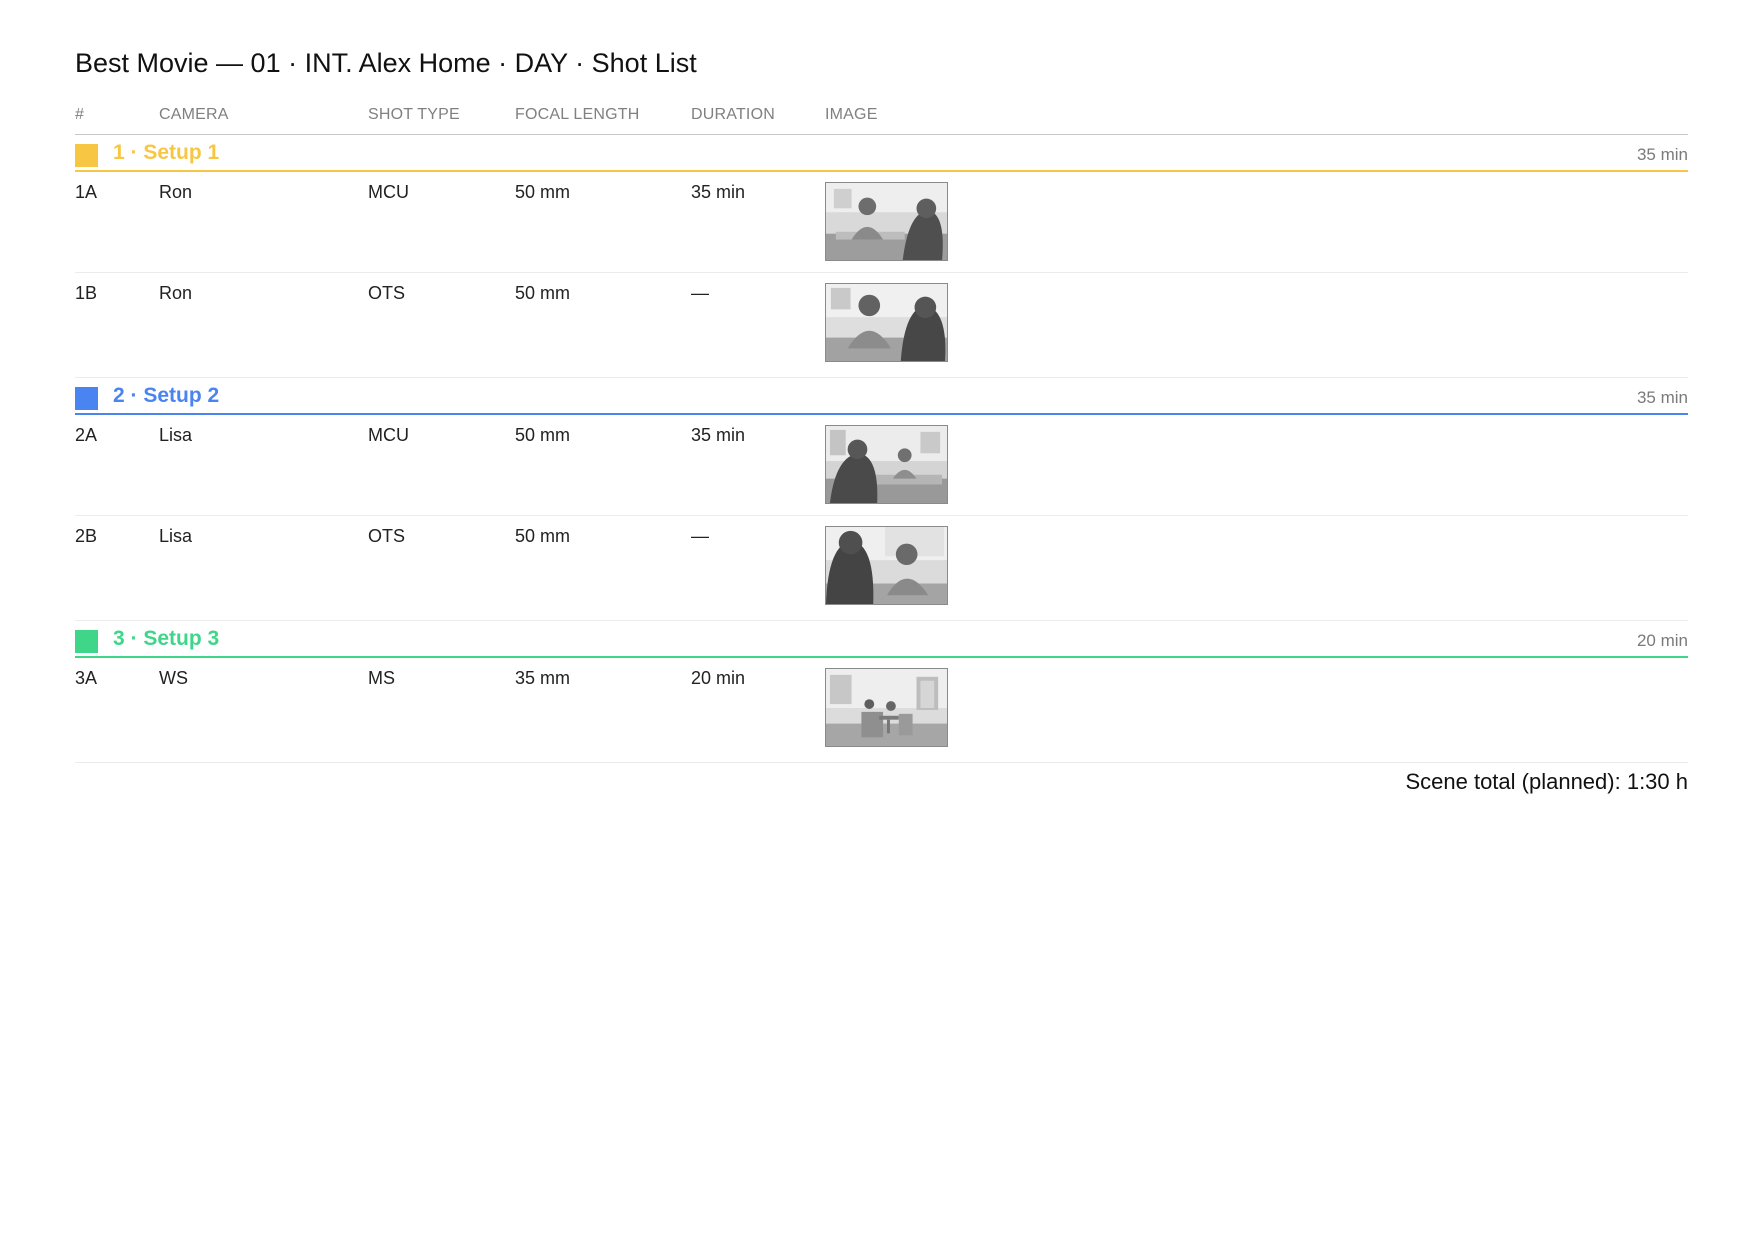  What do you see at coordinates (881, 153) in the screenshot?
I see `setup-group-header: 1 · Setup 1 35 min` at bounding box center [881, 153].